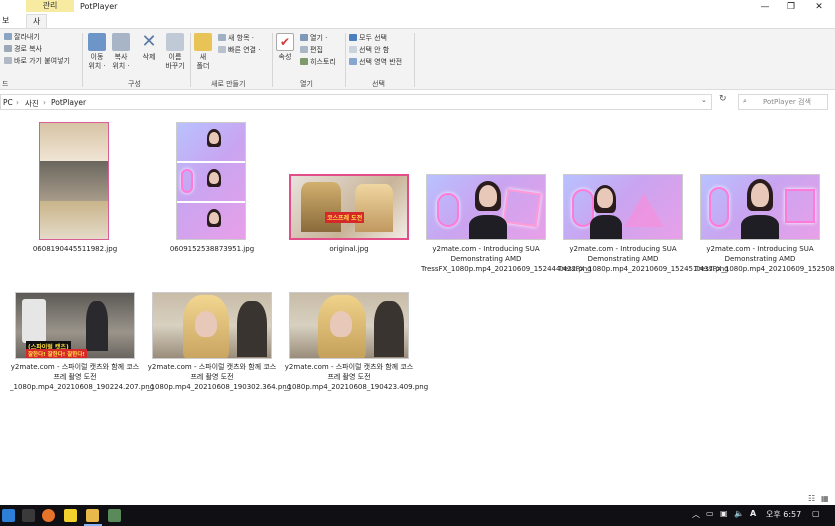  What do you see at coordinates (121, 52) in the screenshot?
I see `copy-to-button: 복사 위치 ·` at bounding box center [121, 52].